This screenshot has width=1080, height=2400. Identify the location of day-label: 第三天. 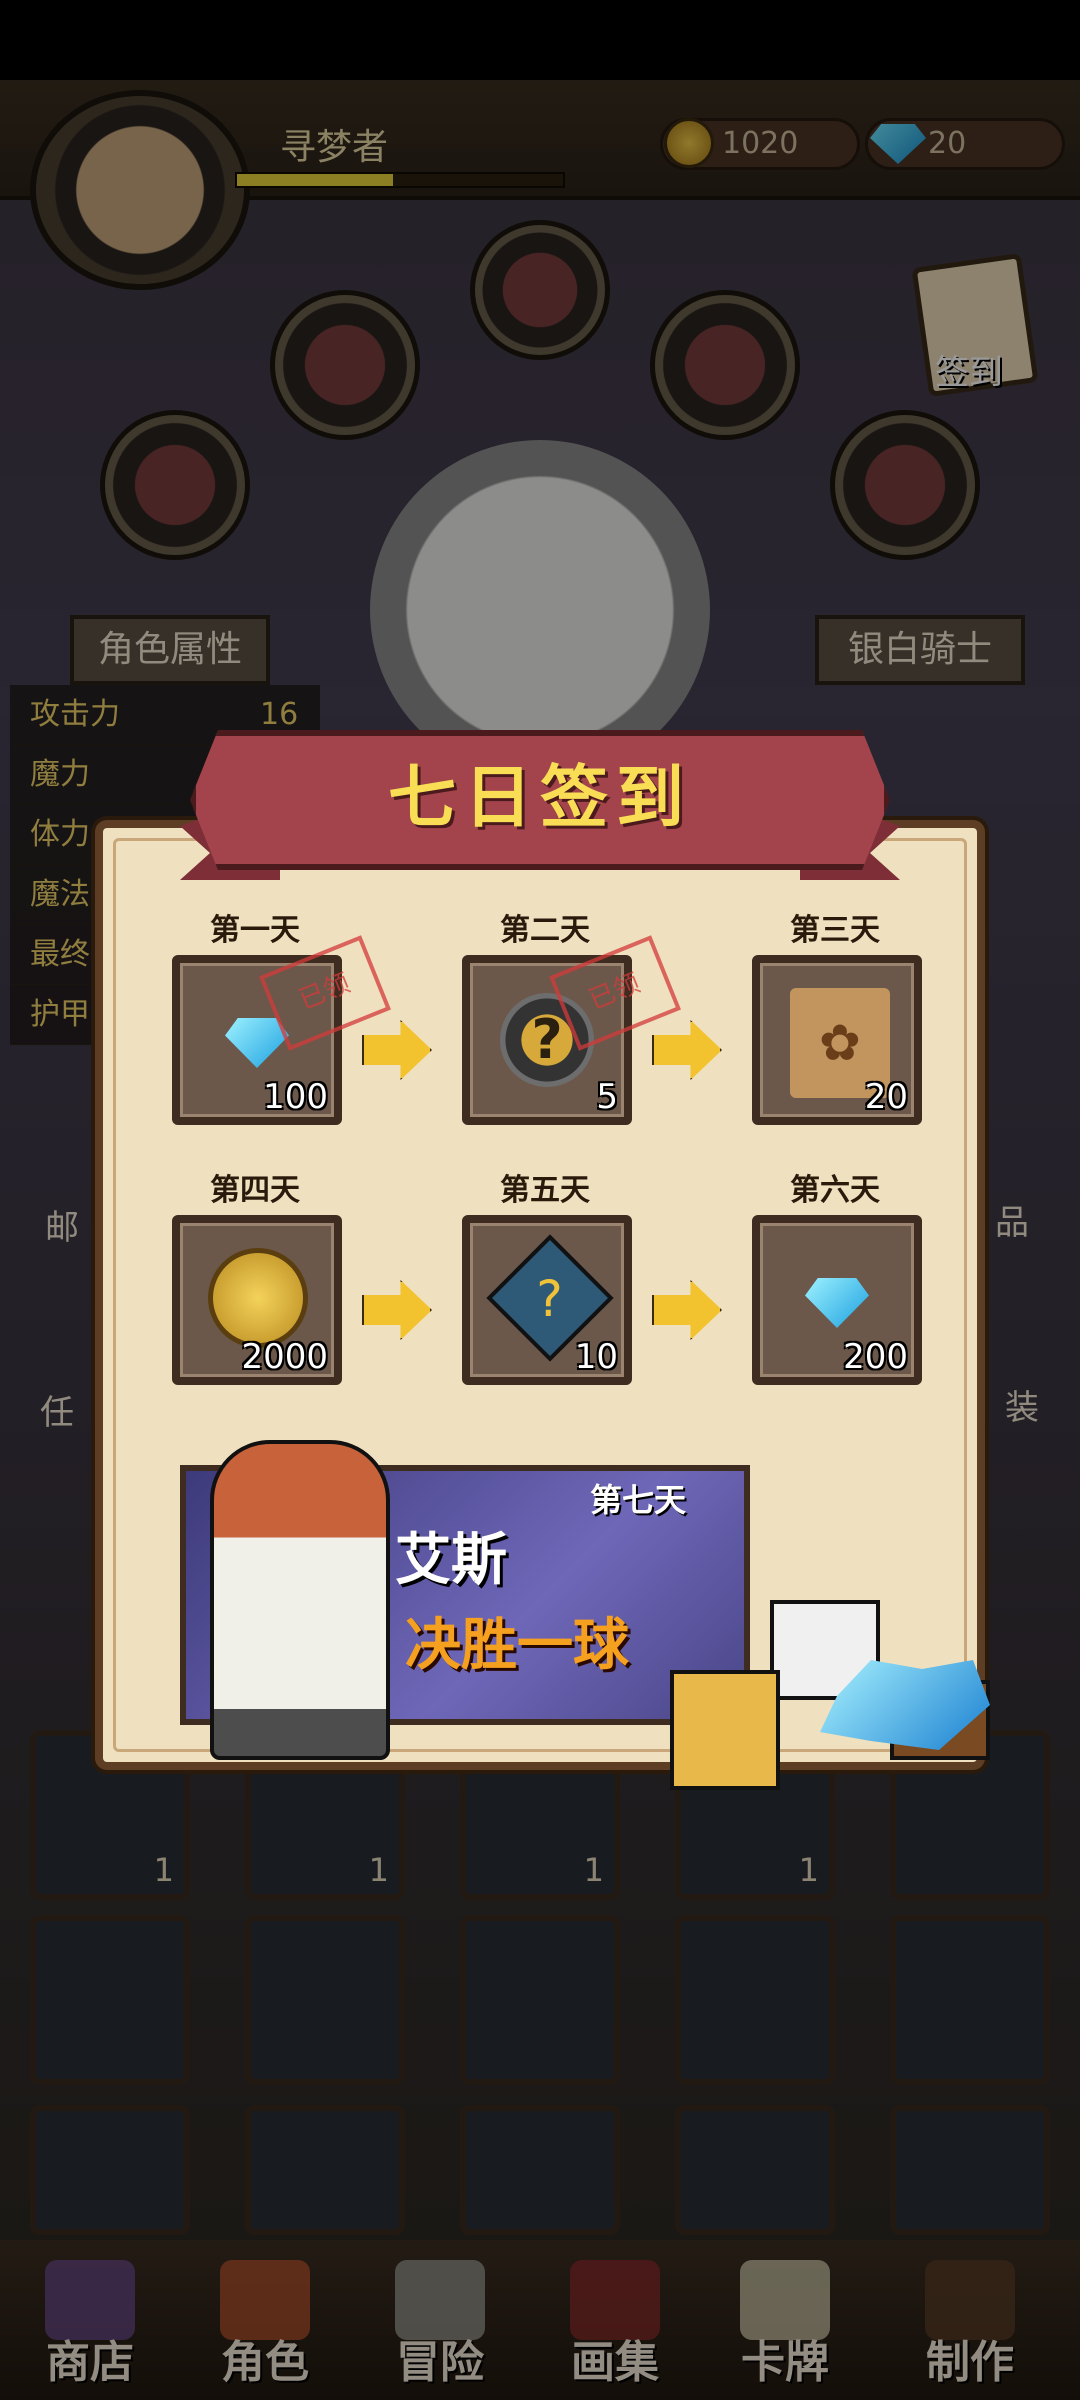
(835, 930).